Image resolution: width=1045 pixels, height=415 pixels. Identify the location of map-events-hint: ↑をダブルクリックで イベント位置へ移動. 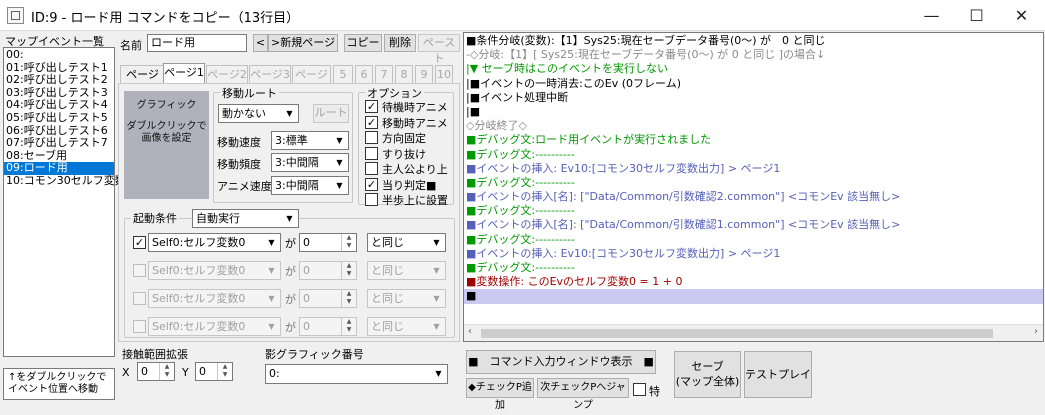
(59, 384).